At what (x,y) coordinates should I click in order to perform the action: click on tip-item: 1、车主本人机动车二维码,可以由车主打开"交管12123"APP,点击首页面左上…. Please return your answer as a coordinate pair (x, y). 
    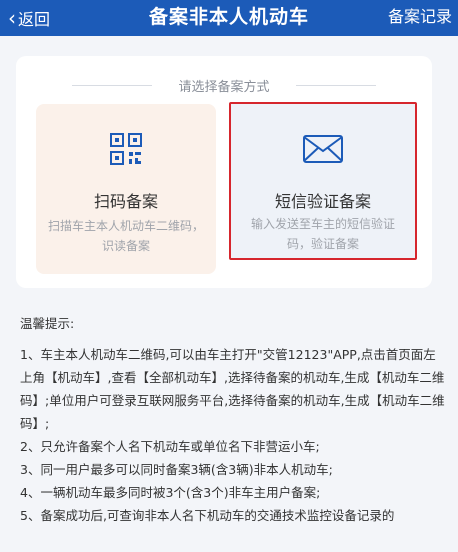
    Looking at the image, I should click on (232, 389).